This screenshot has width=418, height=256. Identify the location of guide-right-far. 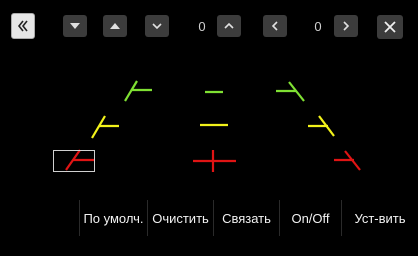
(290, 91).